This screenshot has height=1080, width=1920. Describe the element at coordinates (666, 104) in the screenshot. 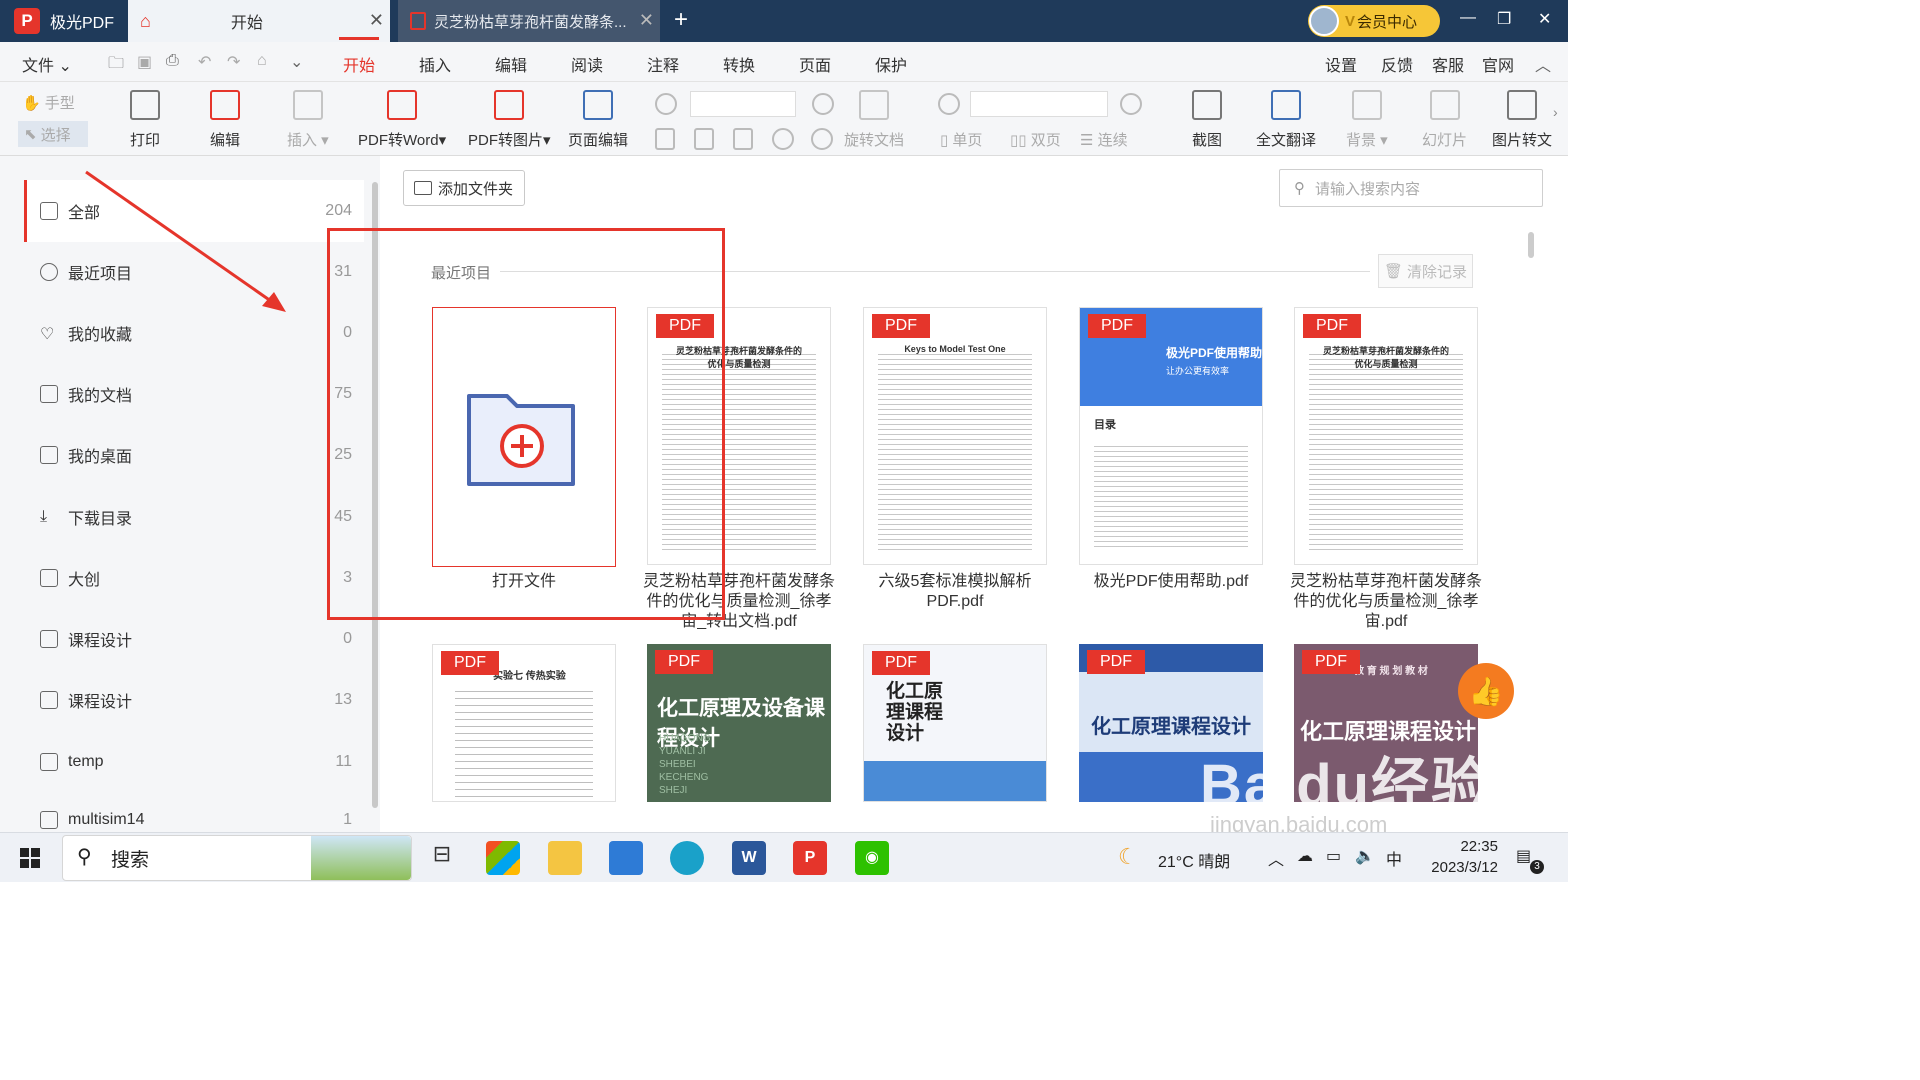

I see `zoom-out-icon` at that location.